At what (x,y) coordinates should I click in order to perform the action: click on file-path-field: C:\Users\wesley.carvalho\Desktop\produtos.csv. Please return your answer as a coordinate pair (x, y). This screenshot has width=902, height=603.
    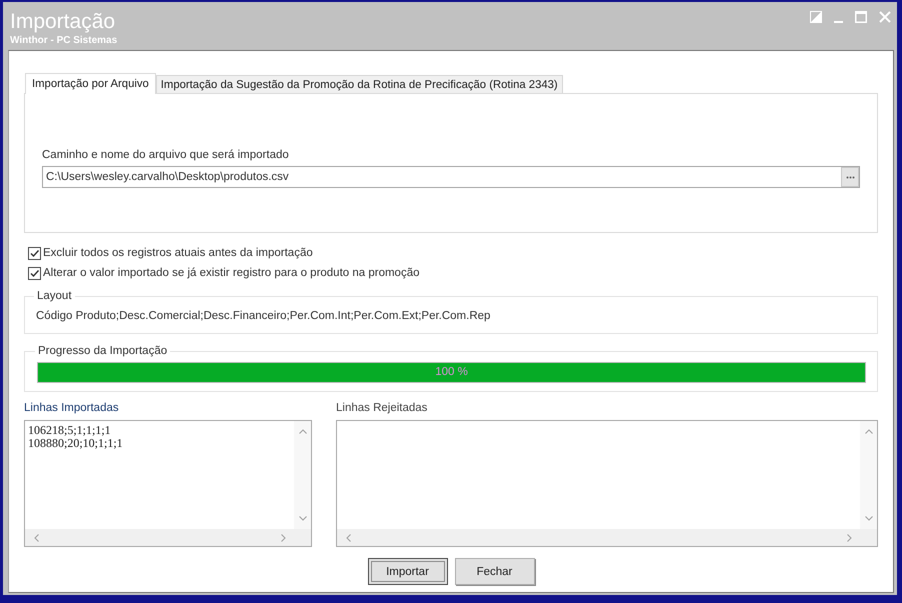
    Looking at the image, I should click on (451, 177).